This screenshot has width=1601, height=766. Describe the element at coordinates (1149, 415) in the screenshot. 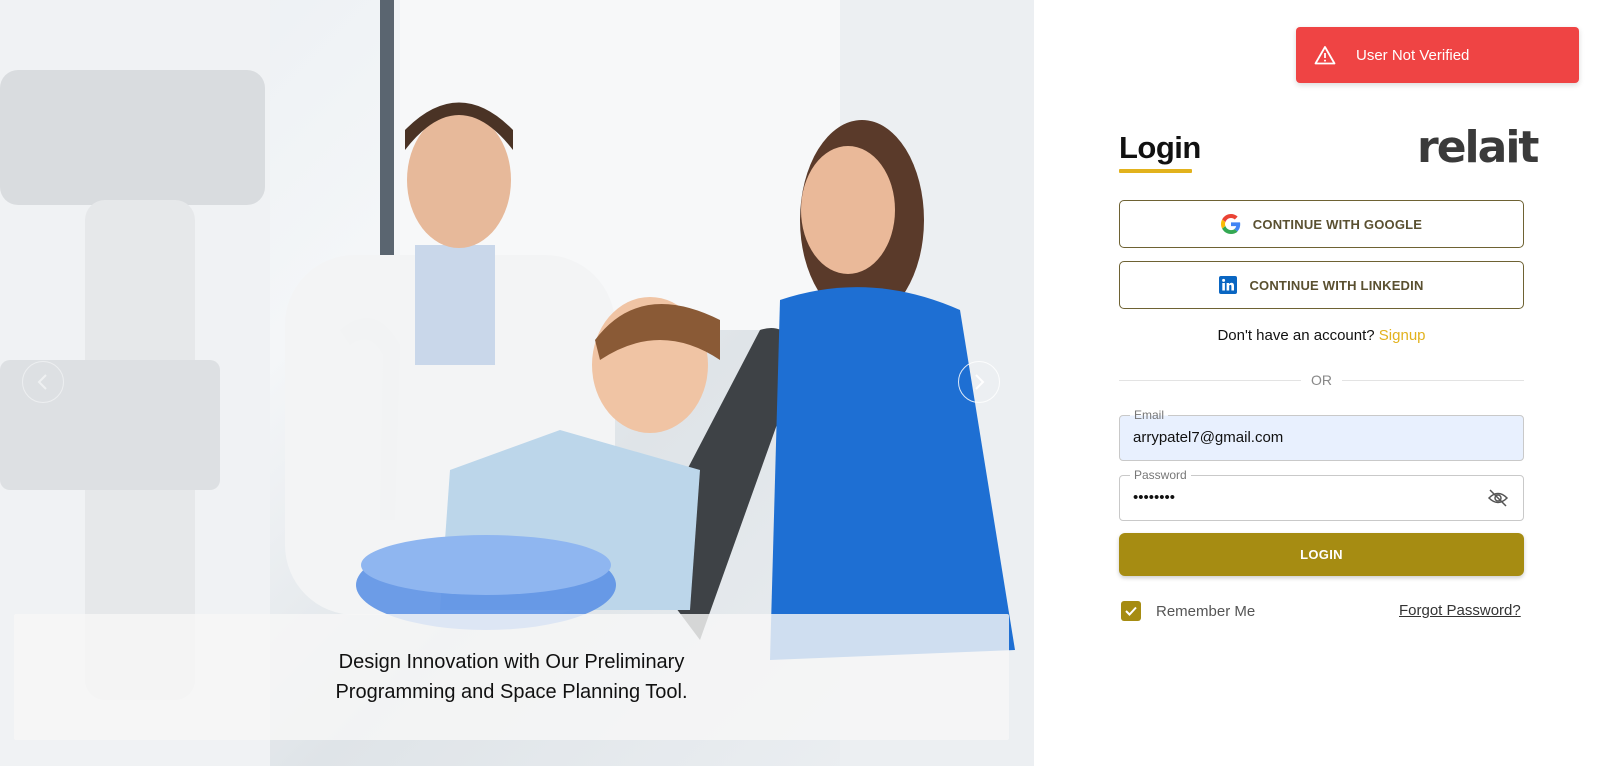

I see `email-label: Email` at that location.